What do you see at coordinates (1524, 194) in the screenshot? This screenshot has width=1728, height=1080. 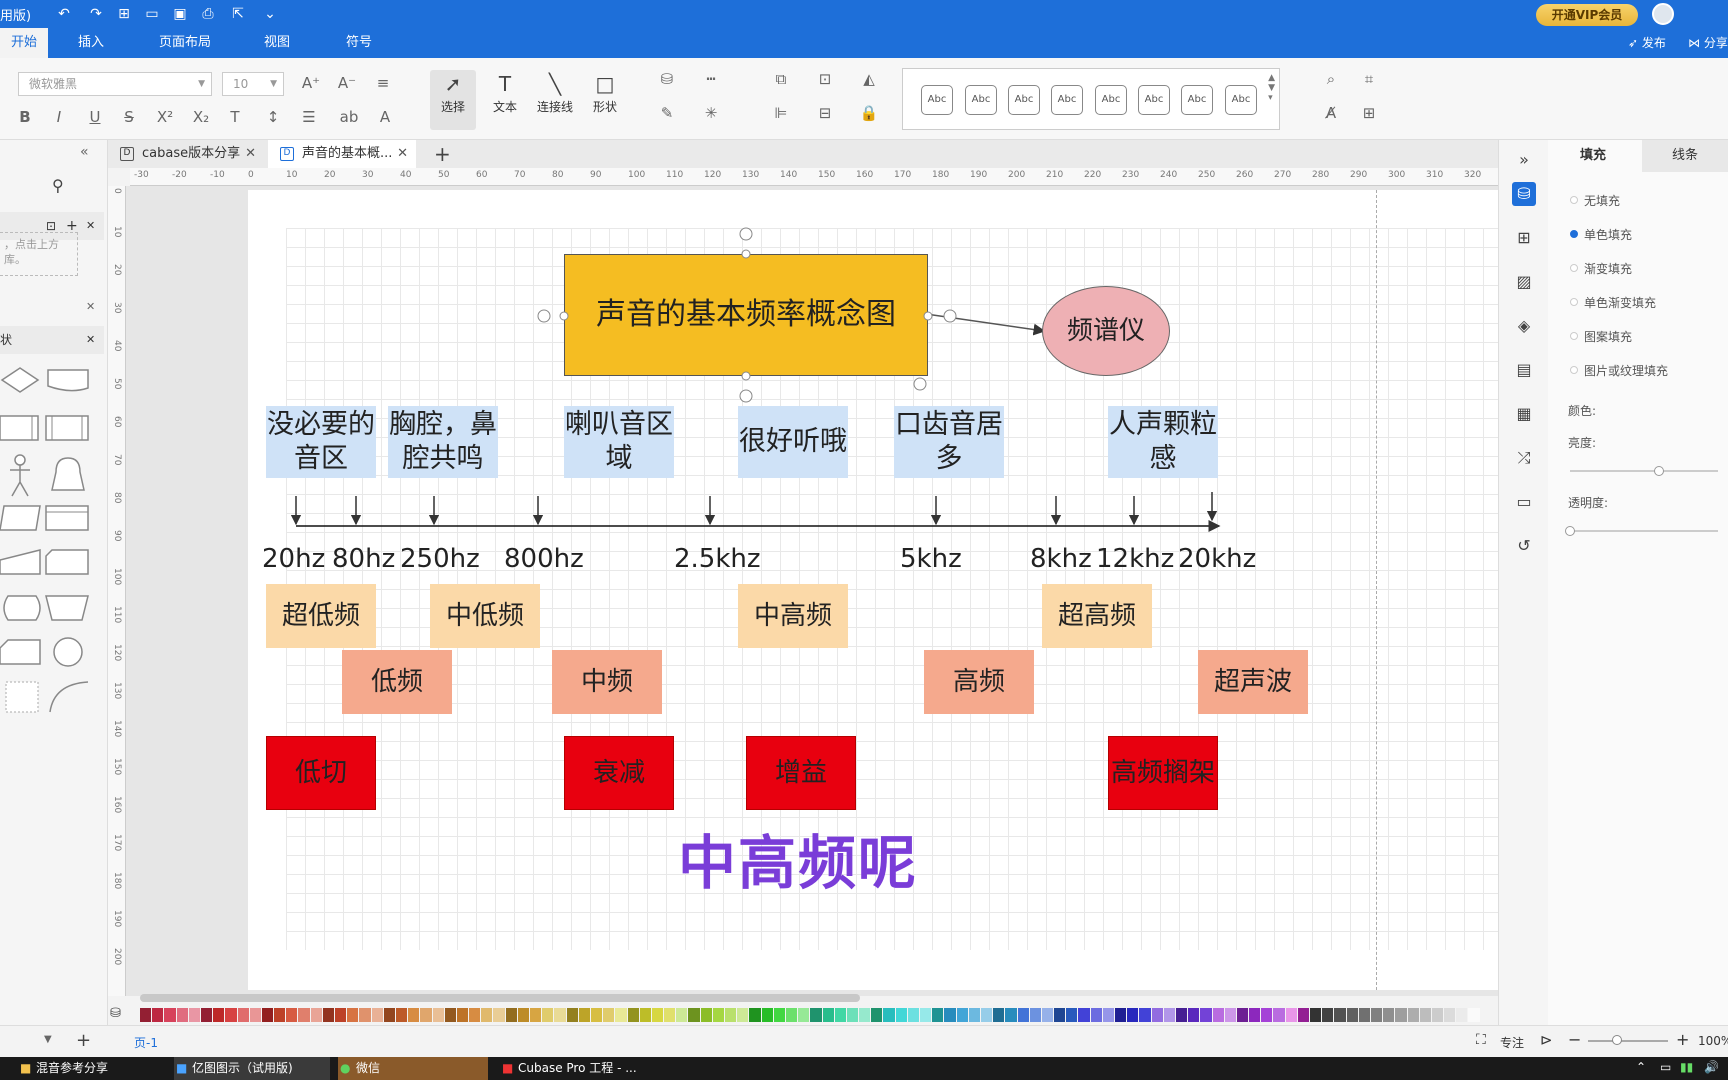 I see `fill-bucket-icon: ⛁` at bounding box center [1524, 194].